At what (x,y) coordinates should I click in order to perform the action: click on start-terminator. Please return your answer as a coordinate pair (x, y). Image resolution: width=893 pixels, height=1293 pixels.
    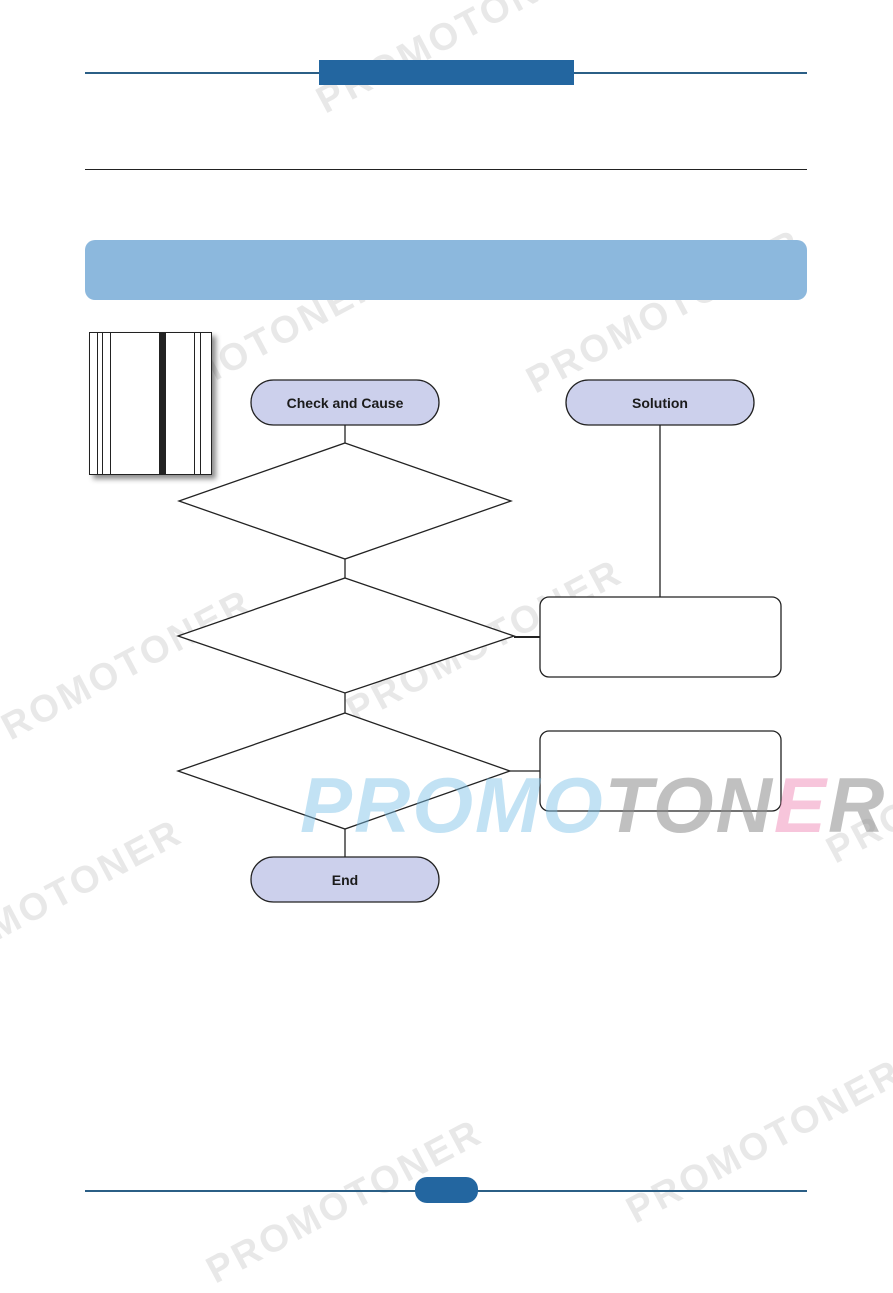
    Looking at the image, I should click on (345, 402).